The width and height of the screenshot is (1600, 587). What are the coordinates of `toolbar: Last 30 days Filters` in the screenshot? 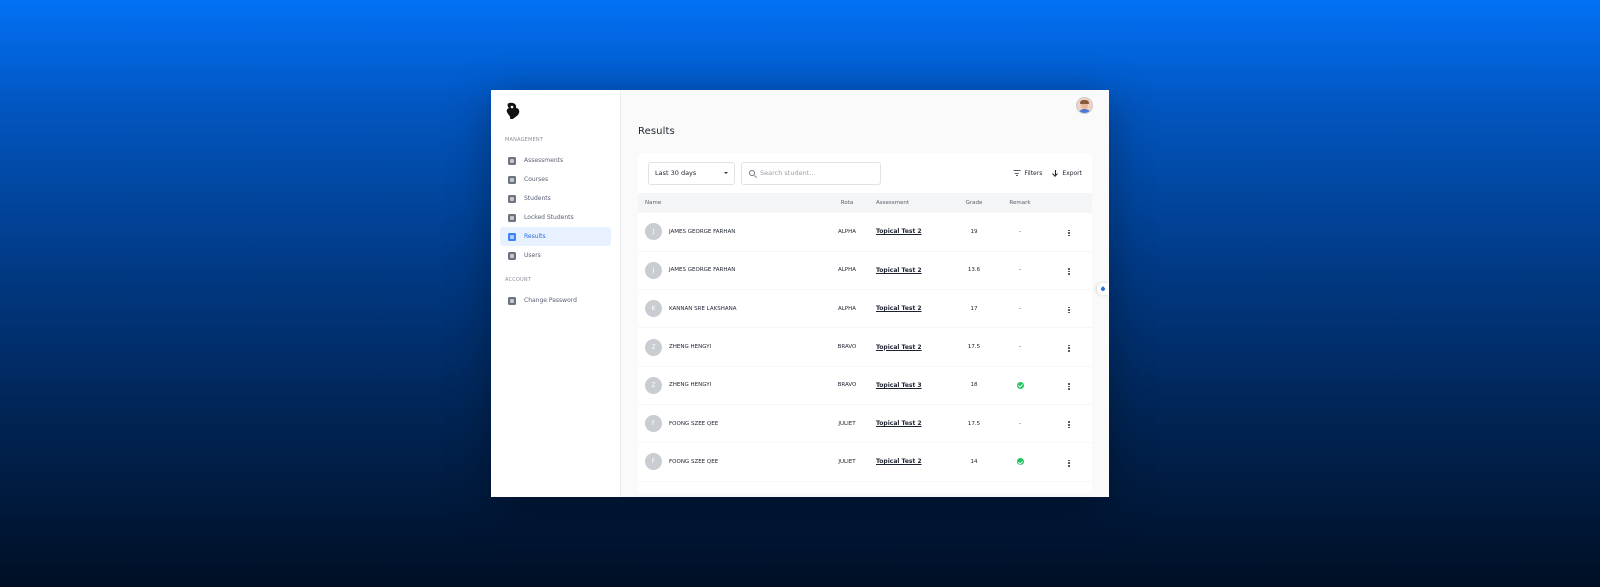 It's located at (865, 173).